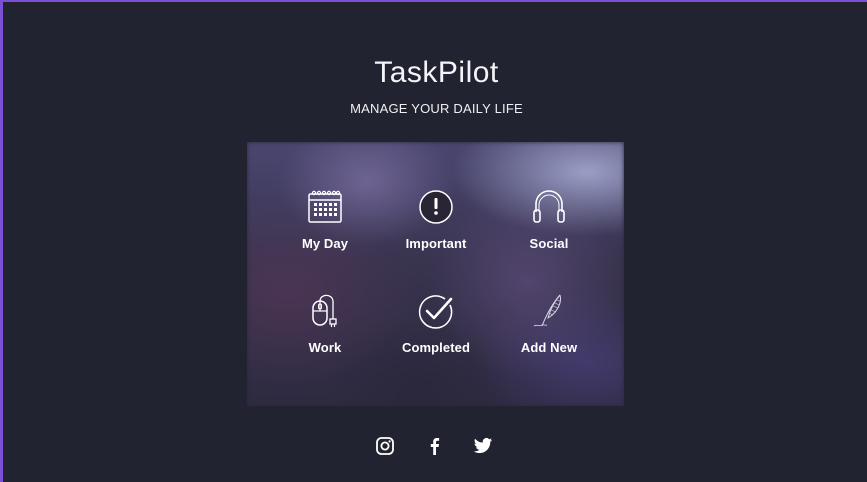 The width and height of the screenshot is (867, 482). Describe the element at coordinates (325, 347) in the screenshot. I see `tile-label: Work` at that location.